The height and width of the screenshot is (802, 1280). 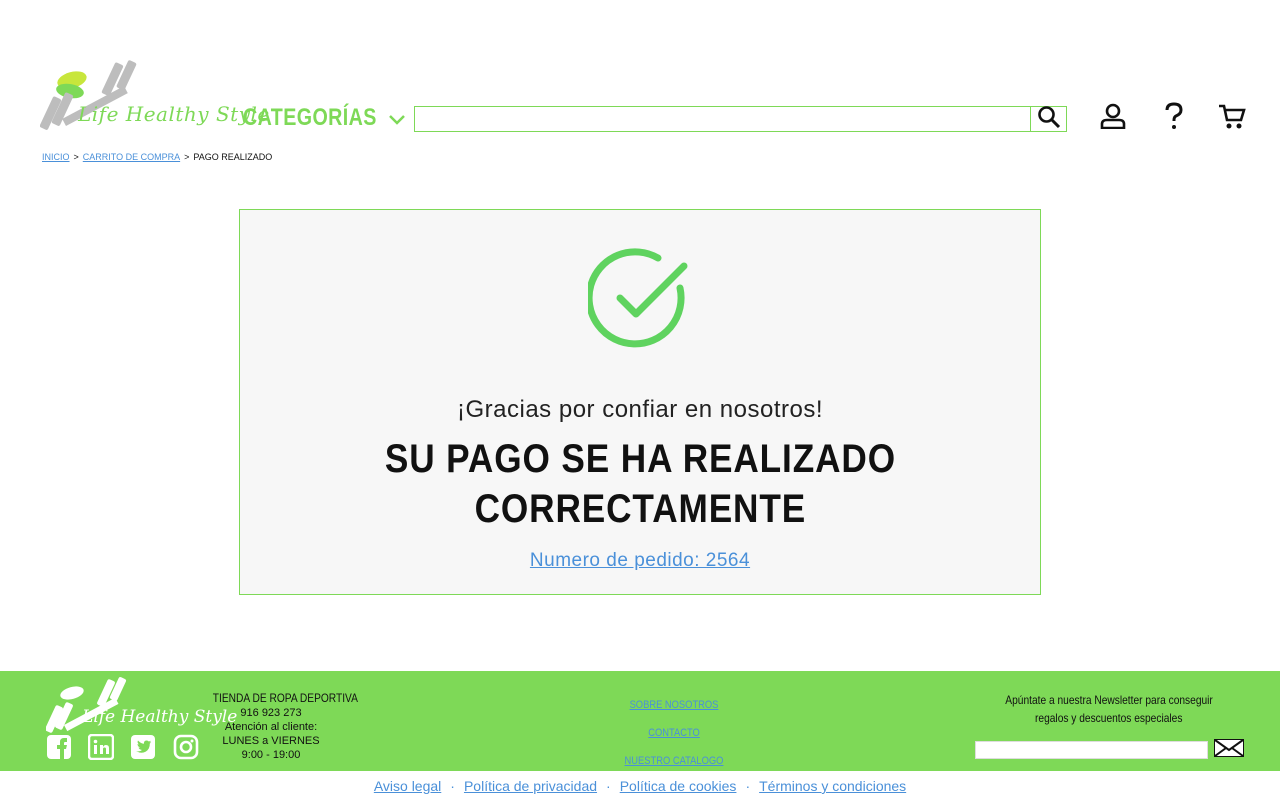 I want to click on help-button, so click(x=1174, y=118).